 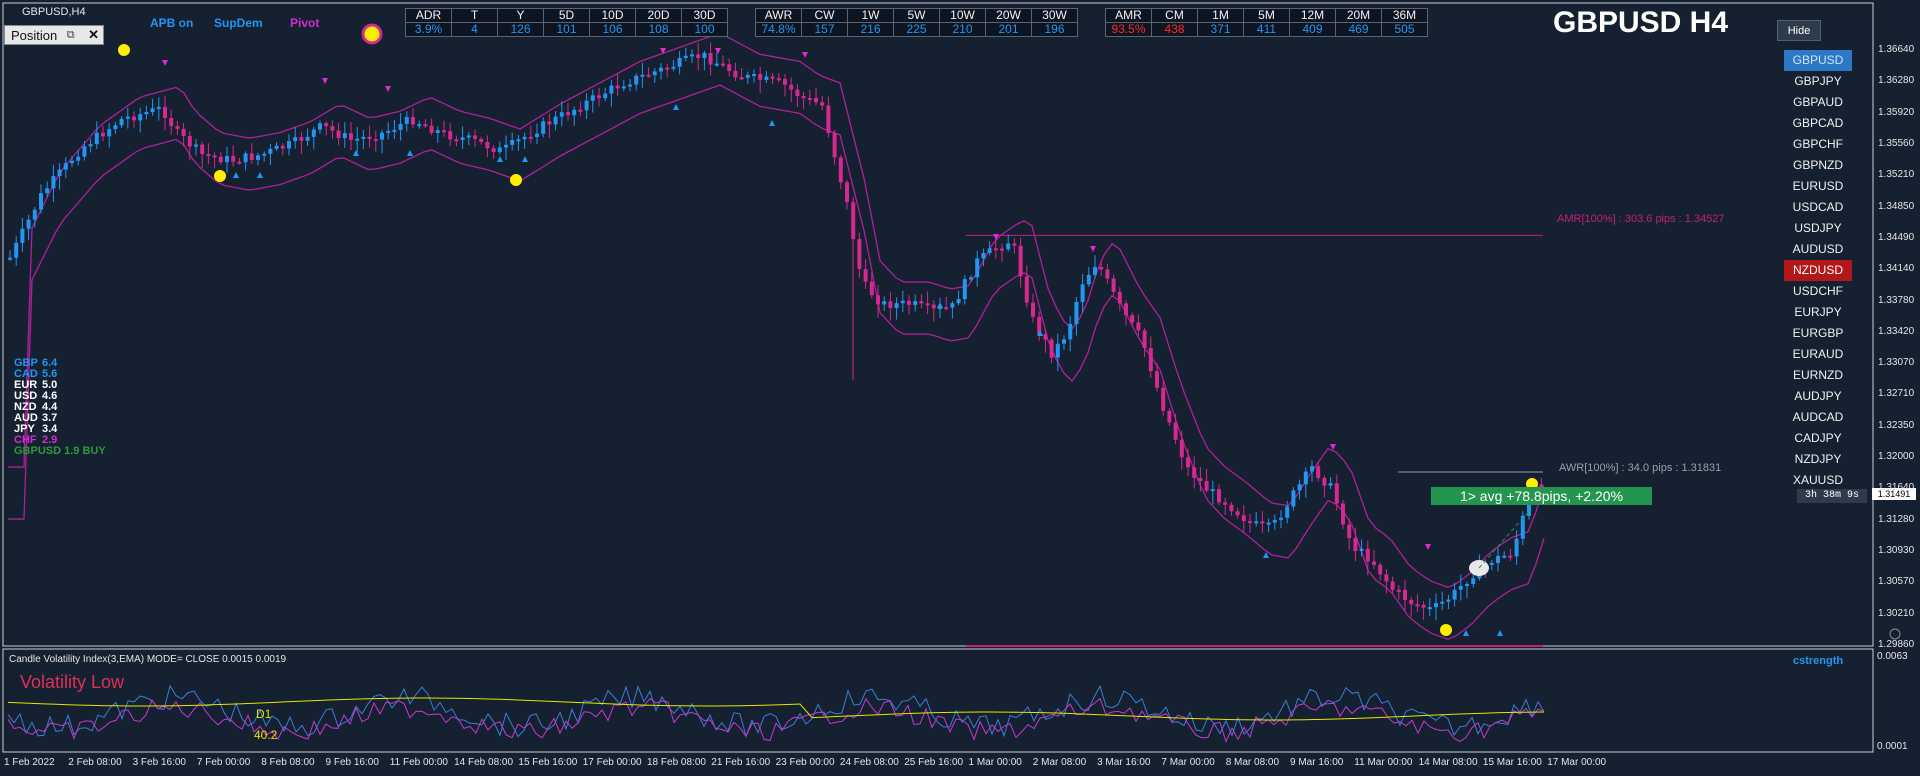 I want to click on price-axis-label: 1.35560, so click(x=1896, y=143).